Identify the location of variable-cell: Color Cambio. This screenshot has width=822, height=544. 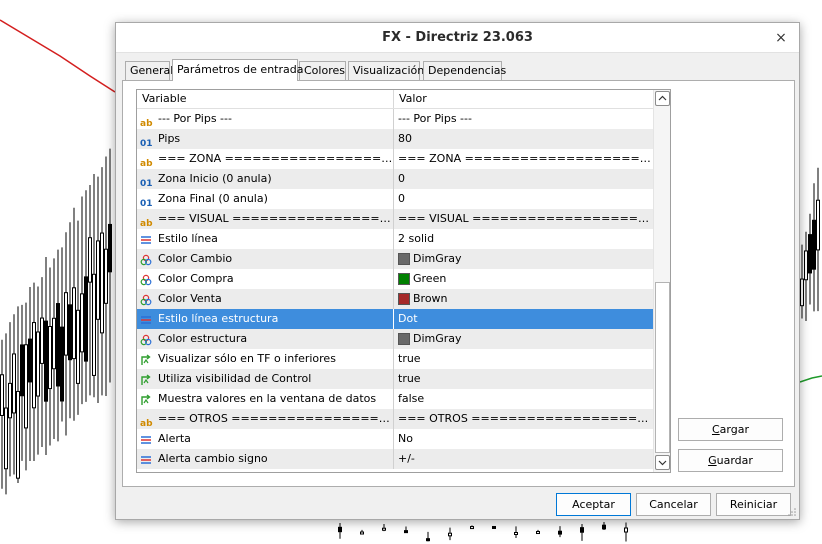
(265, 259).